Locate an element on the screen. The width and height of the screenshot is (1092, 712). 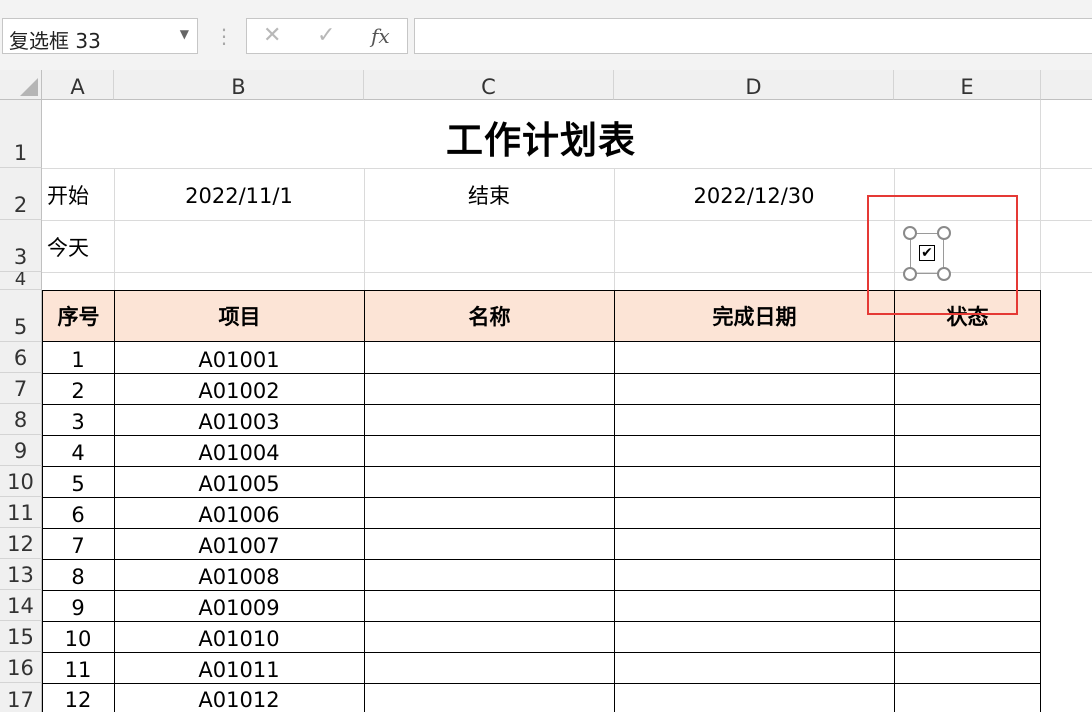
header-item: 项目 is located at coordinates (239, 316).